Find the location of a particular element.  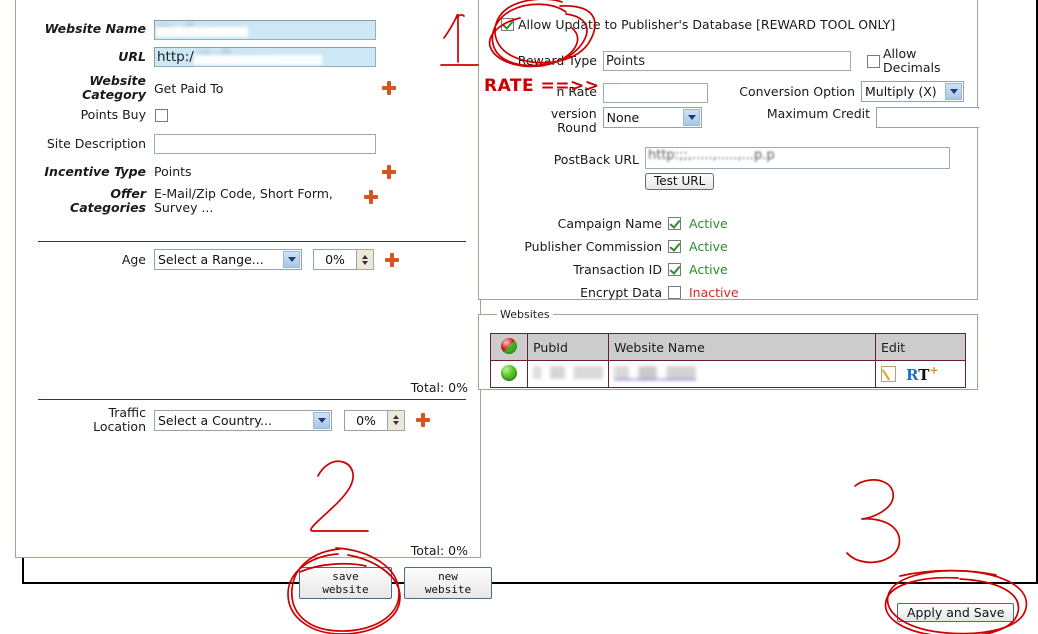

traffic-location-row: Traffic Location Select a Country... 0% is located at coordinates (241, 420).